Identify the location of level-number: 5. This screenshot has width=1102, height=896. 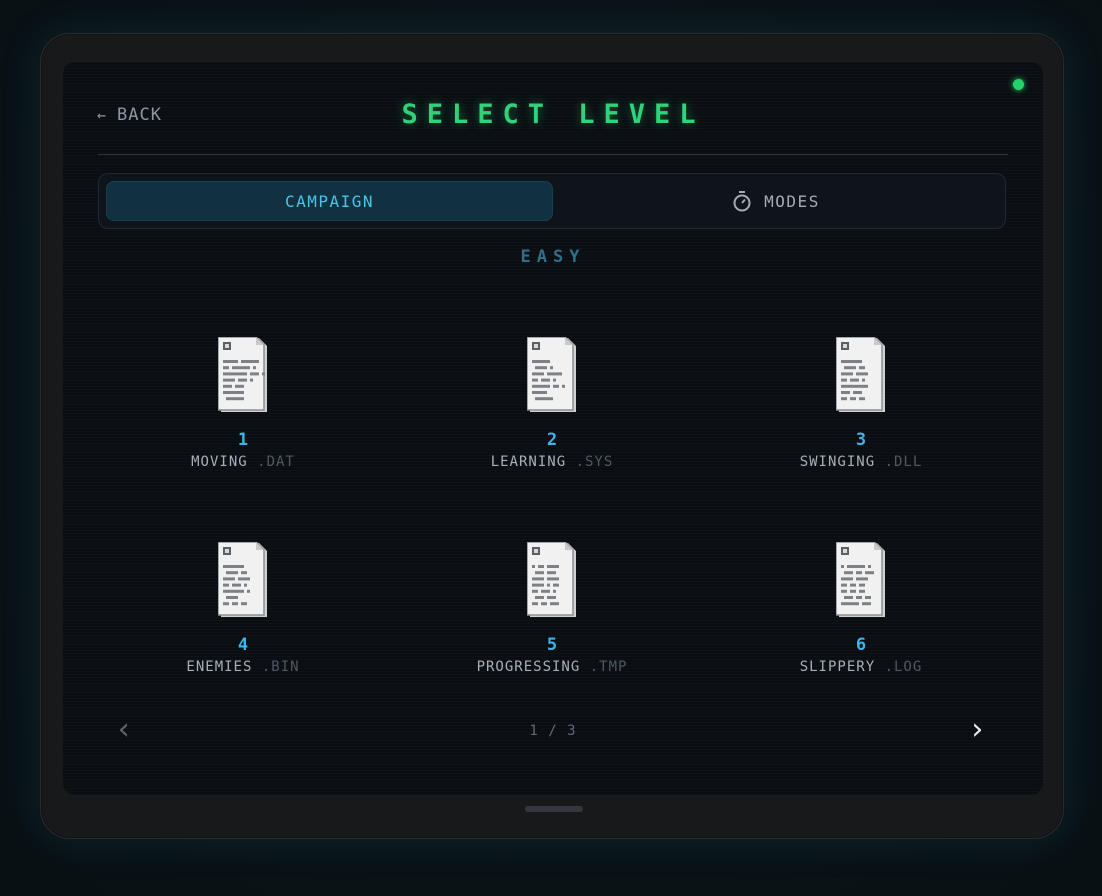
(552, 645).